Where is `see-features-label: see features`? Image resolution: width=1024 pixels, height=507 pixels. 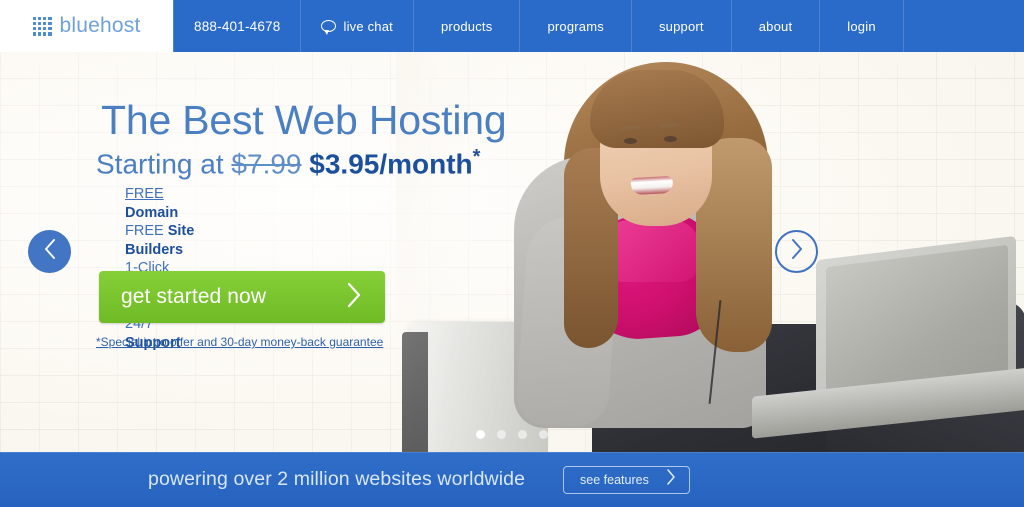
see-features-label: see features is located at coordinates (614, 479).